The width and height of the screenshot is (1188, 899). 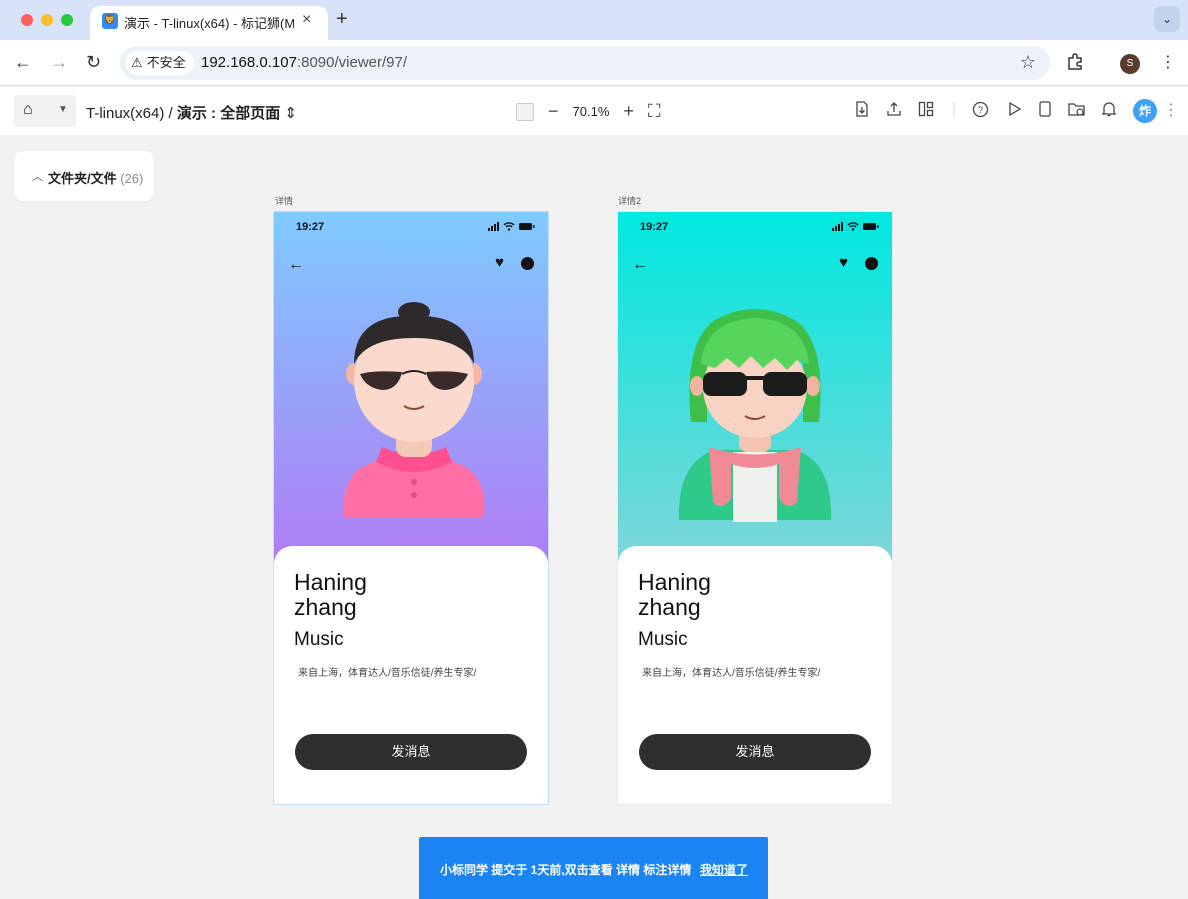 I want to click on tab-title: 演示 - T-linux(x64) - 标记狮(M, so click(x=209, y=23).